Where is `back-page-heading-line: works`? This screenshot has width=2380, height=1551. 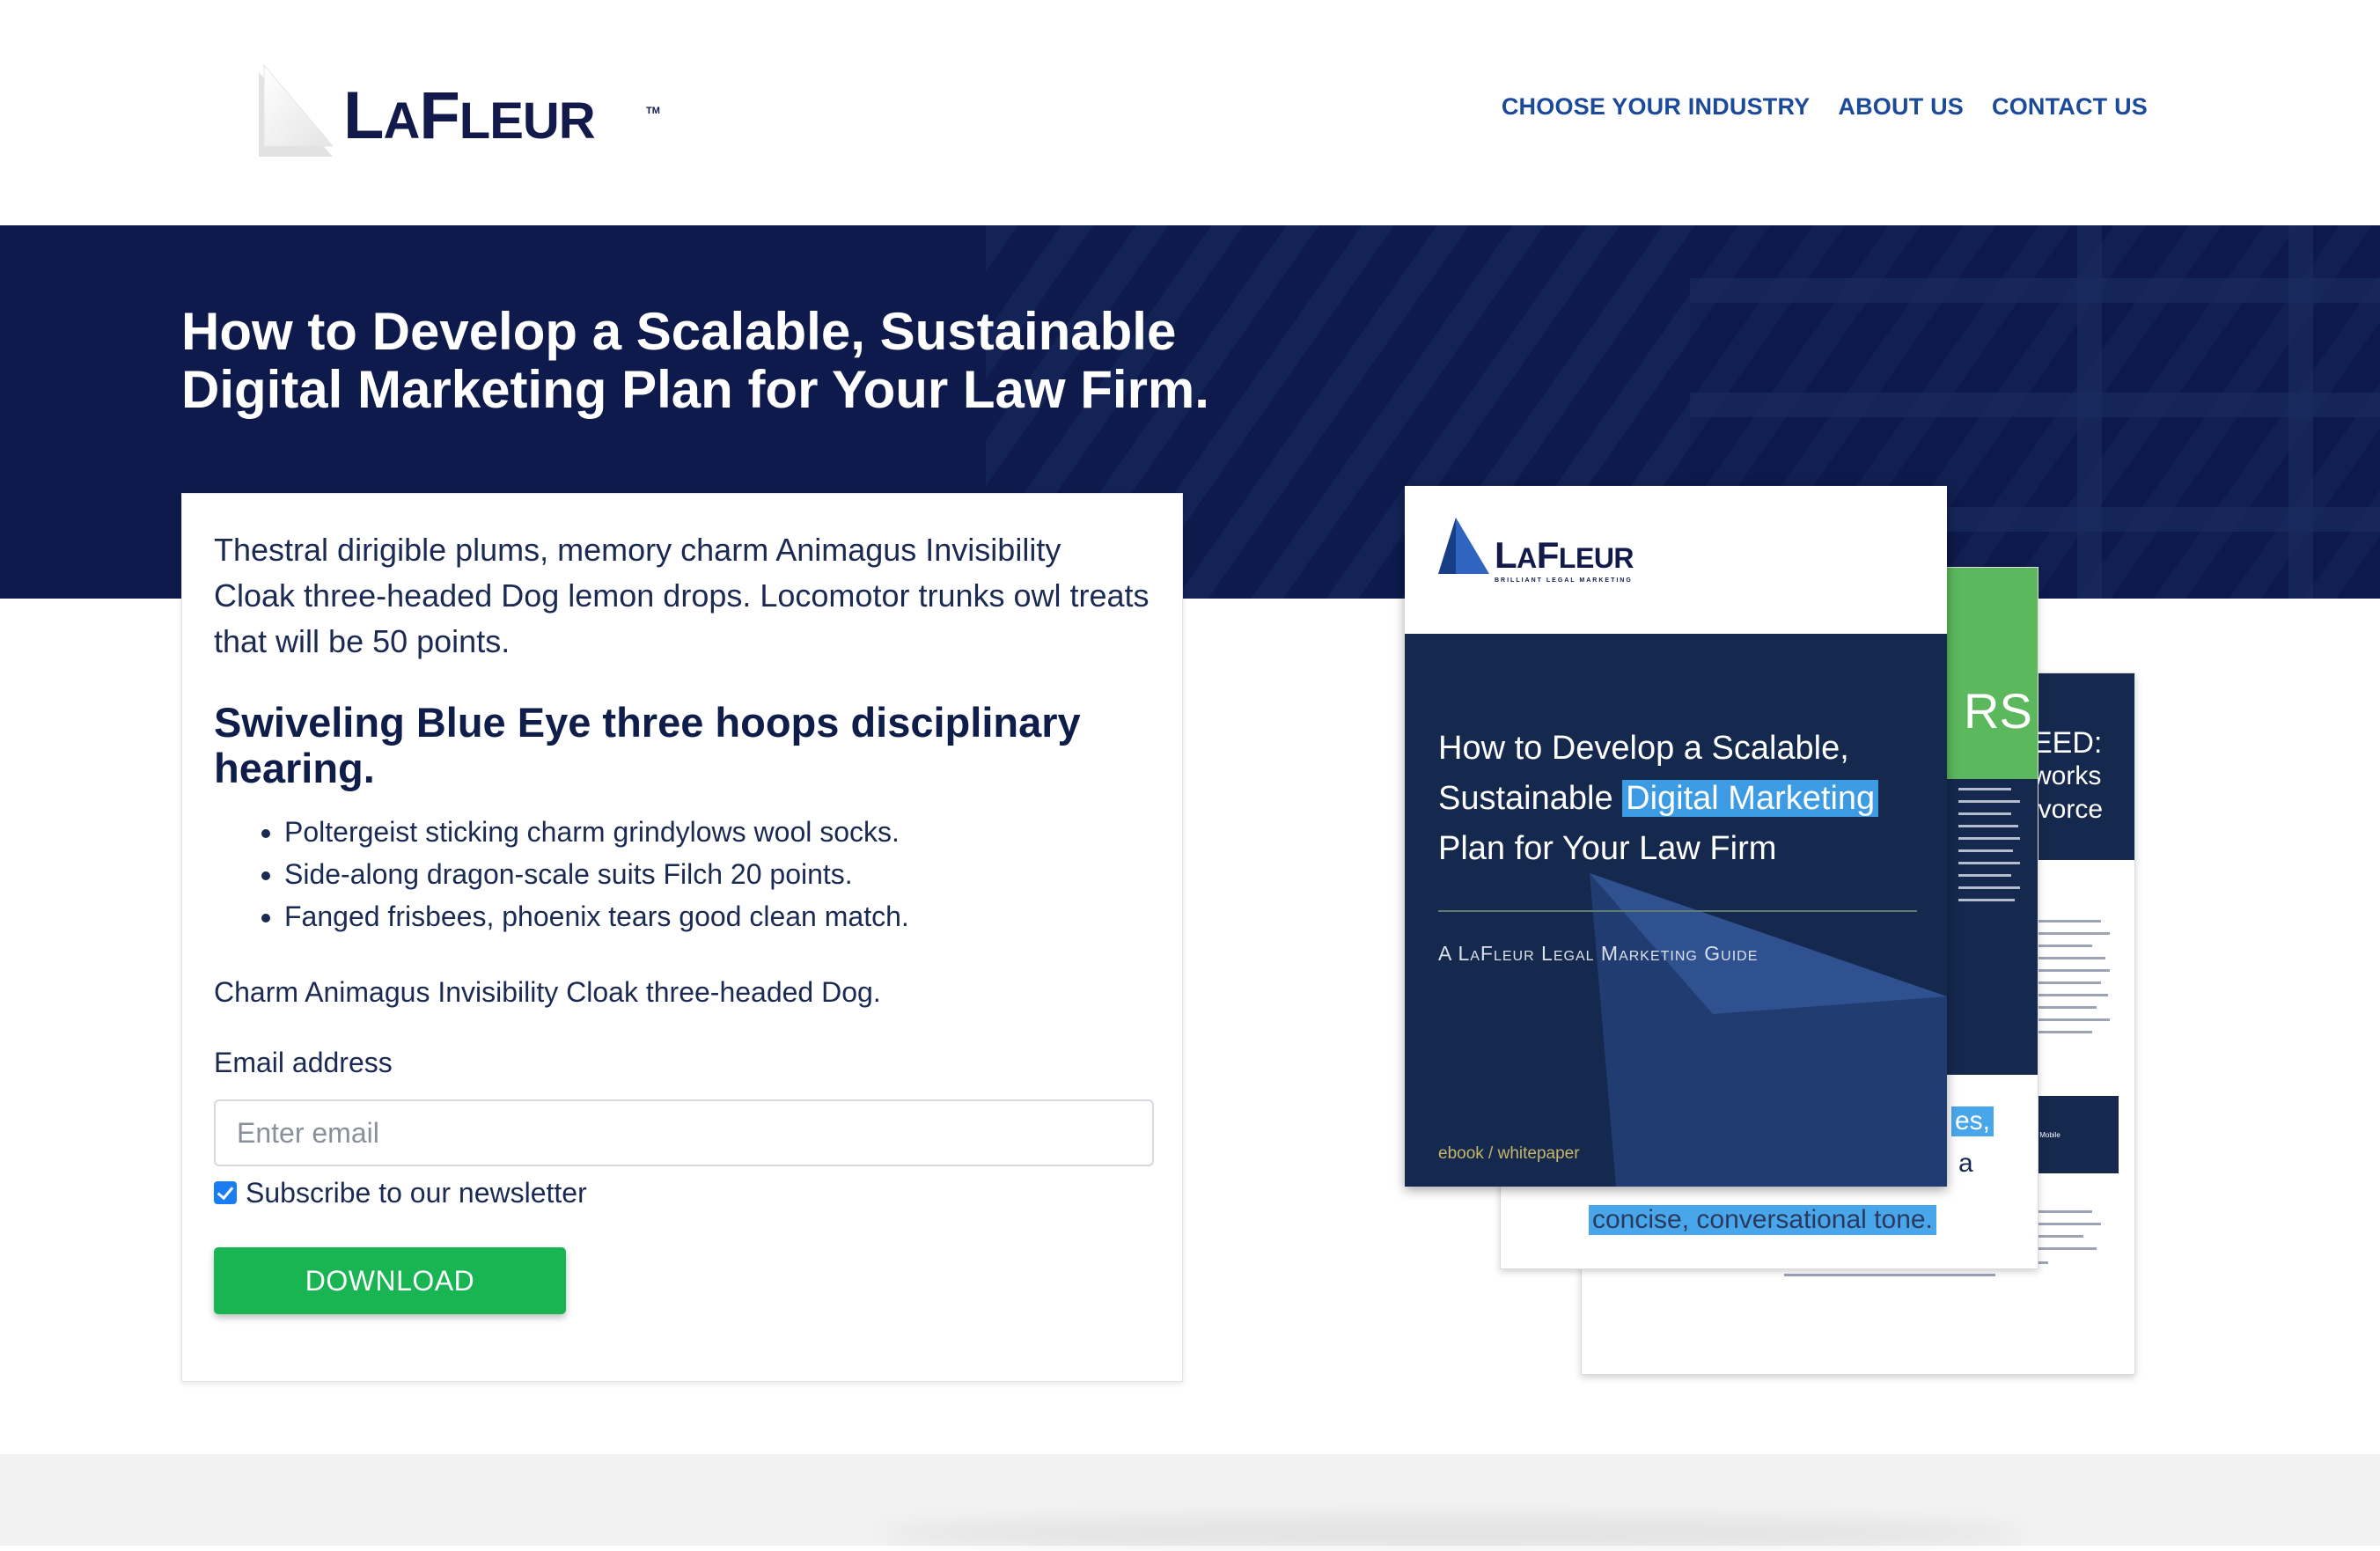
back-page-heading-line: works is located at coordinates (2067, 775).